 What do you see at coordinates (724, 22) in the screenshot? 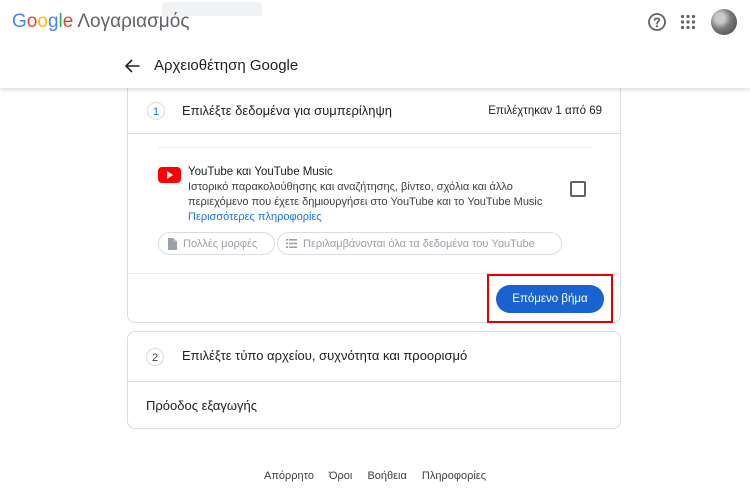
I see `avatar` at bounding box center [724, 22].